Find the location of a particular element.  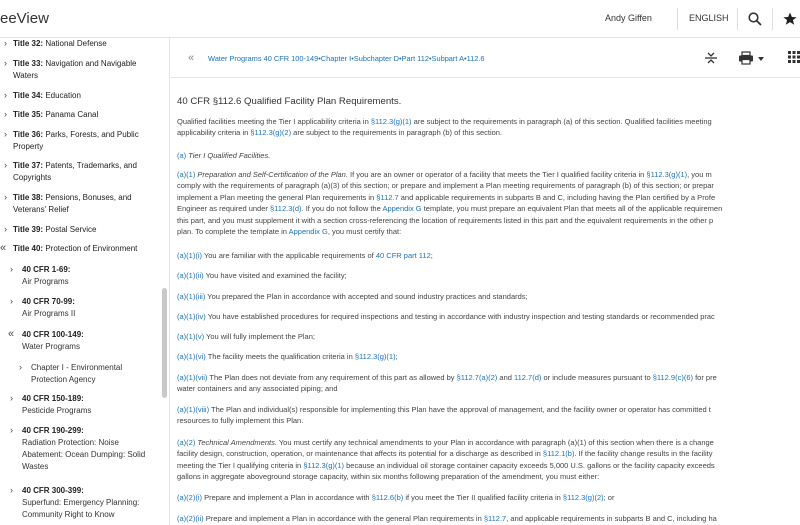

collapse-sidebar-icon: « is located at coordinates (191, 58).